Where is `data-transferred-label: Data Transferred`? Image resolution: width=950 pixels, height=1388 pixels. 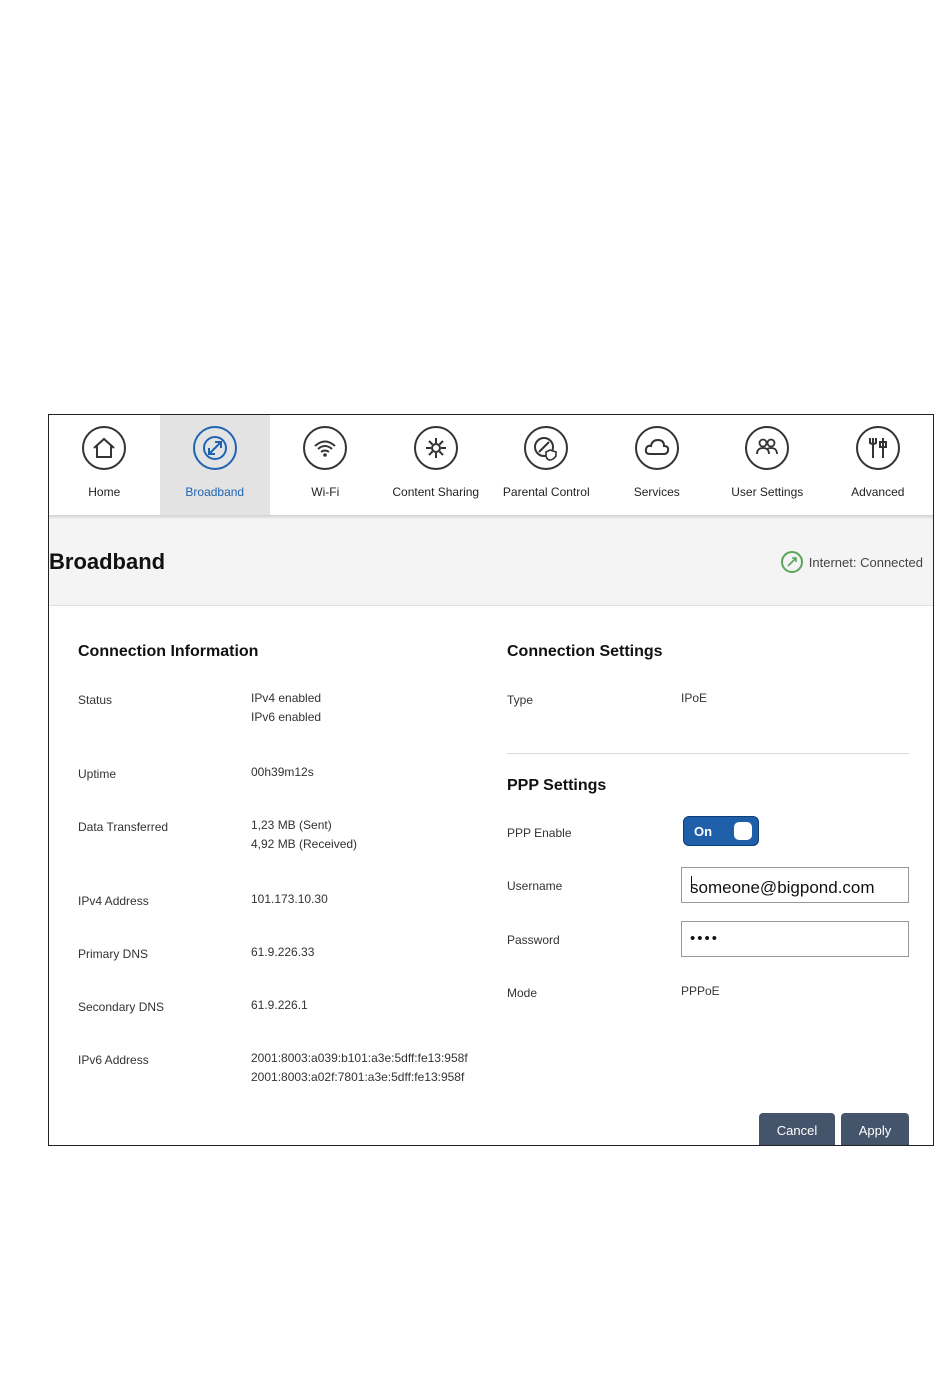 data-transferred-label: Data Transferred is located at coordinates (123, 827).